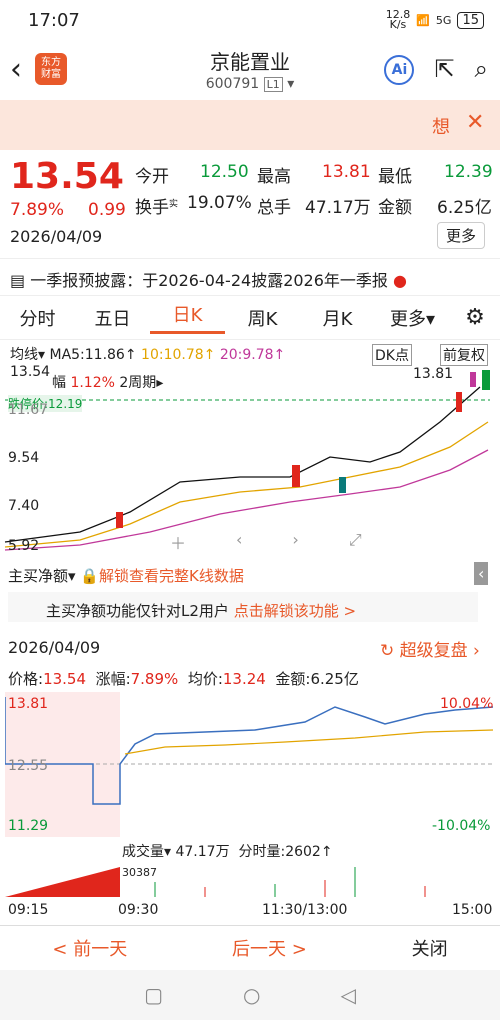 This screenshot has width=500, height=1020. Describe the element at coordinates (38, 576) in the screenshot. I see `sub-indicator-dropdown: 主买净额` at that location.